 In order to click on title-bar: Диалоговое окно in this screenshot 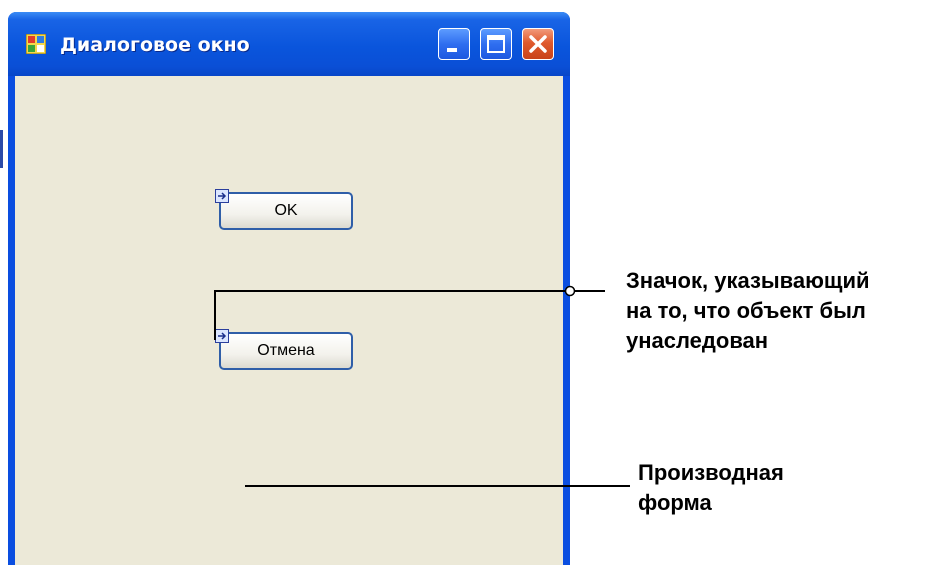, I will do `click(289, 44)`.